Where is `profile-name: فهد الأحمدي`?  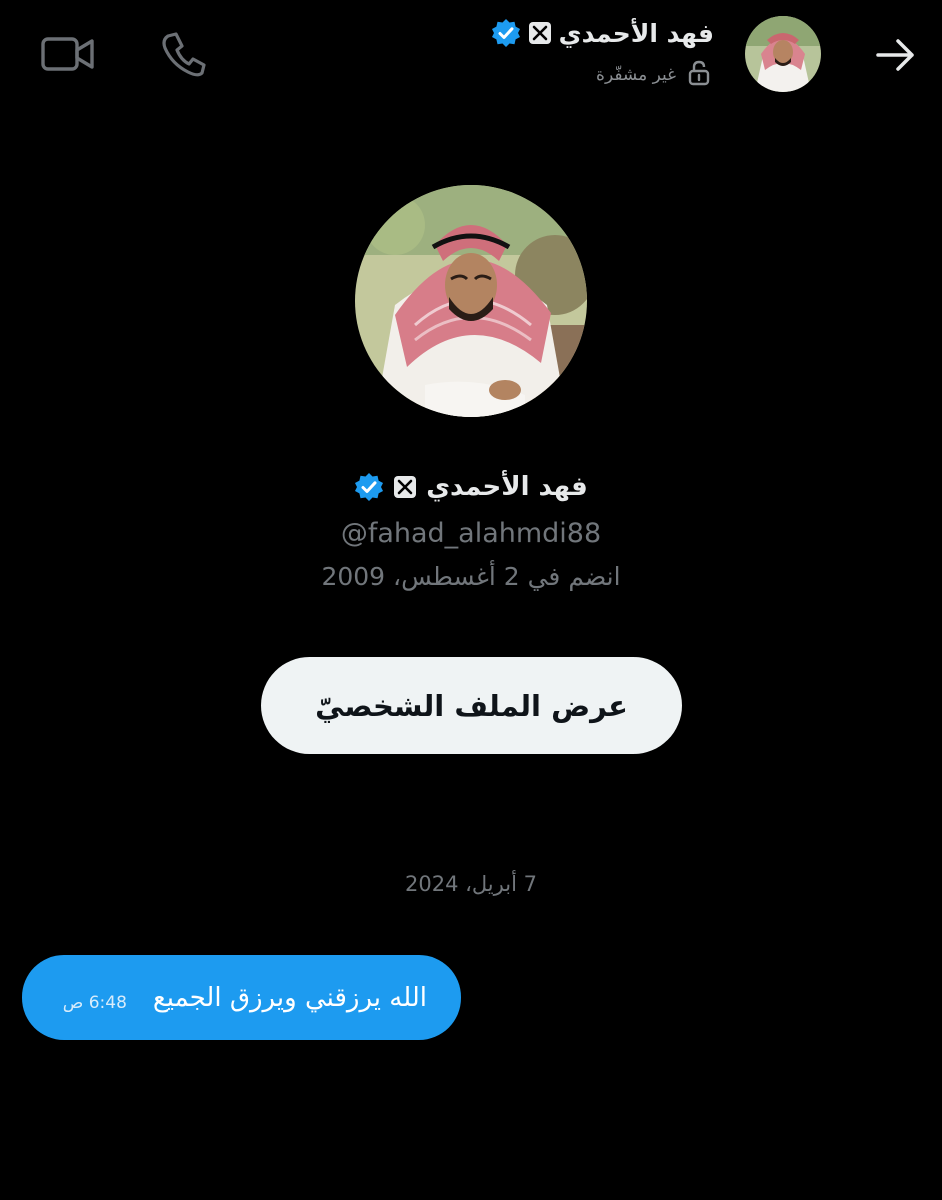 profile-name: فهد الأحمدي is located at coordinates (507, 487).